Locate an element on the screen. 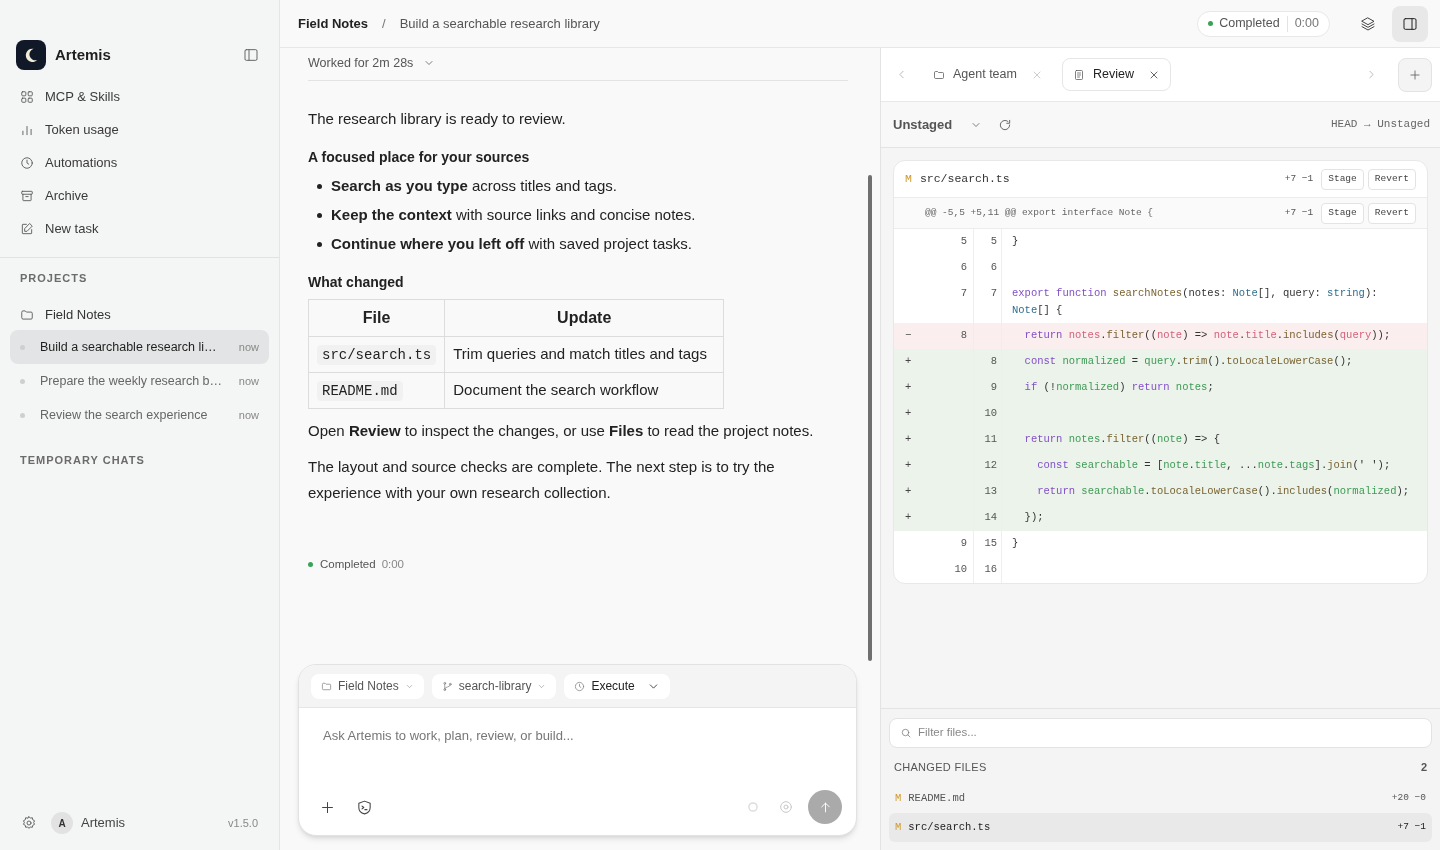  list-item-text: Search as you type across titles and tags. is located at coordinates (474, 186).